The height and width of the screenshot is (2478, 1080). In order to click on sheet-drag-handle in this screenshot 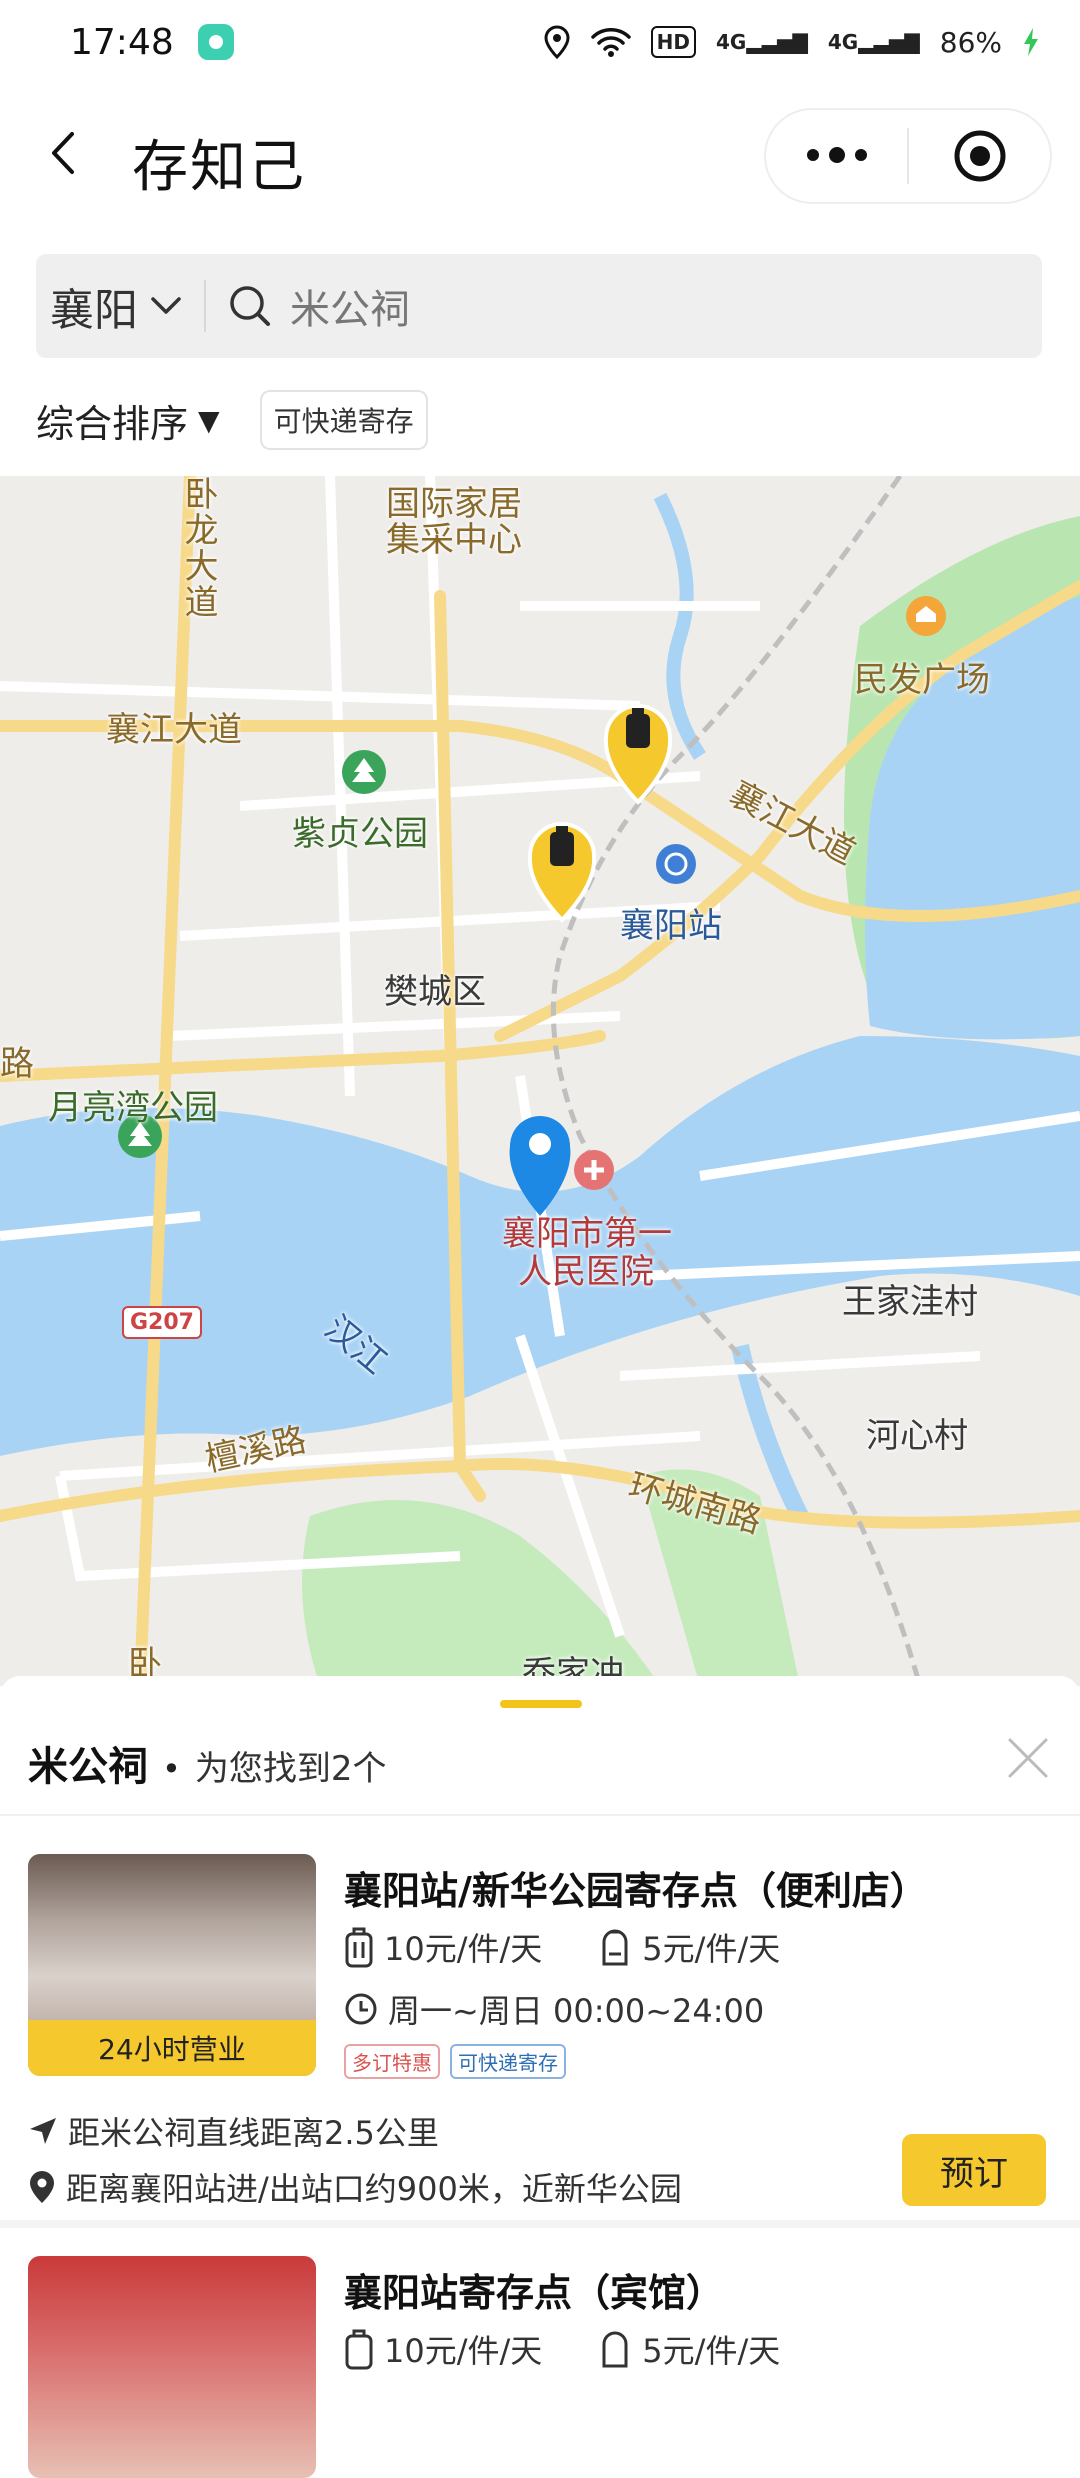, I will do `click(541, 1704)`.